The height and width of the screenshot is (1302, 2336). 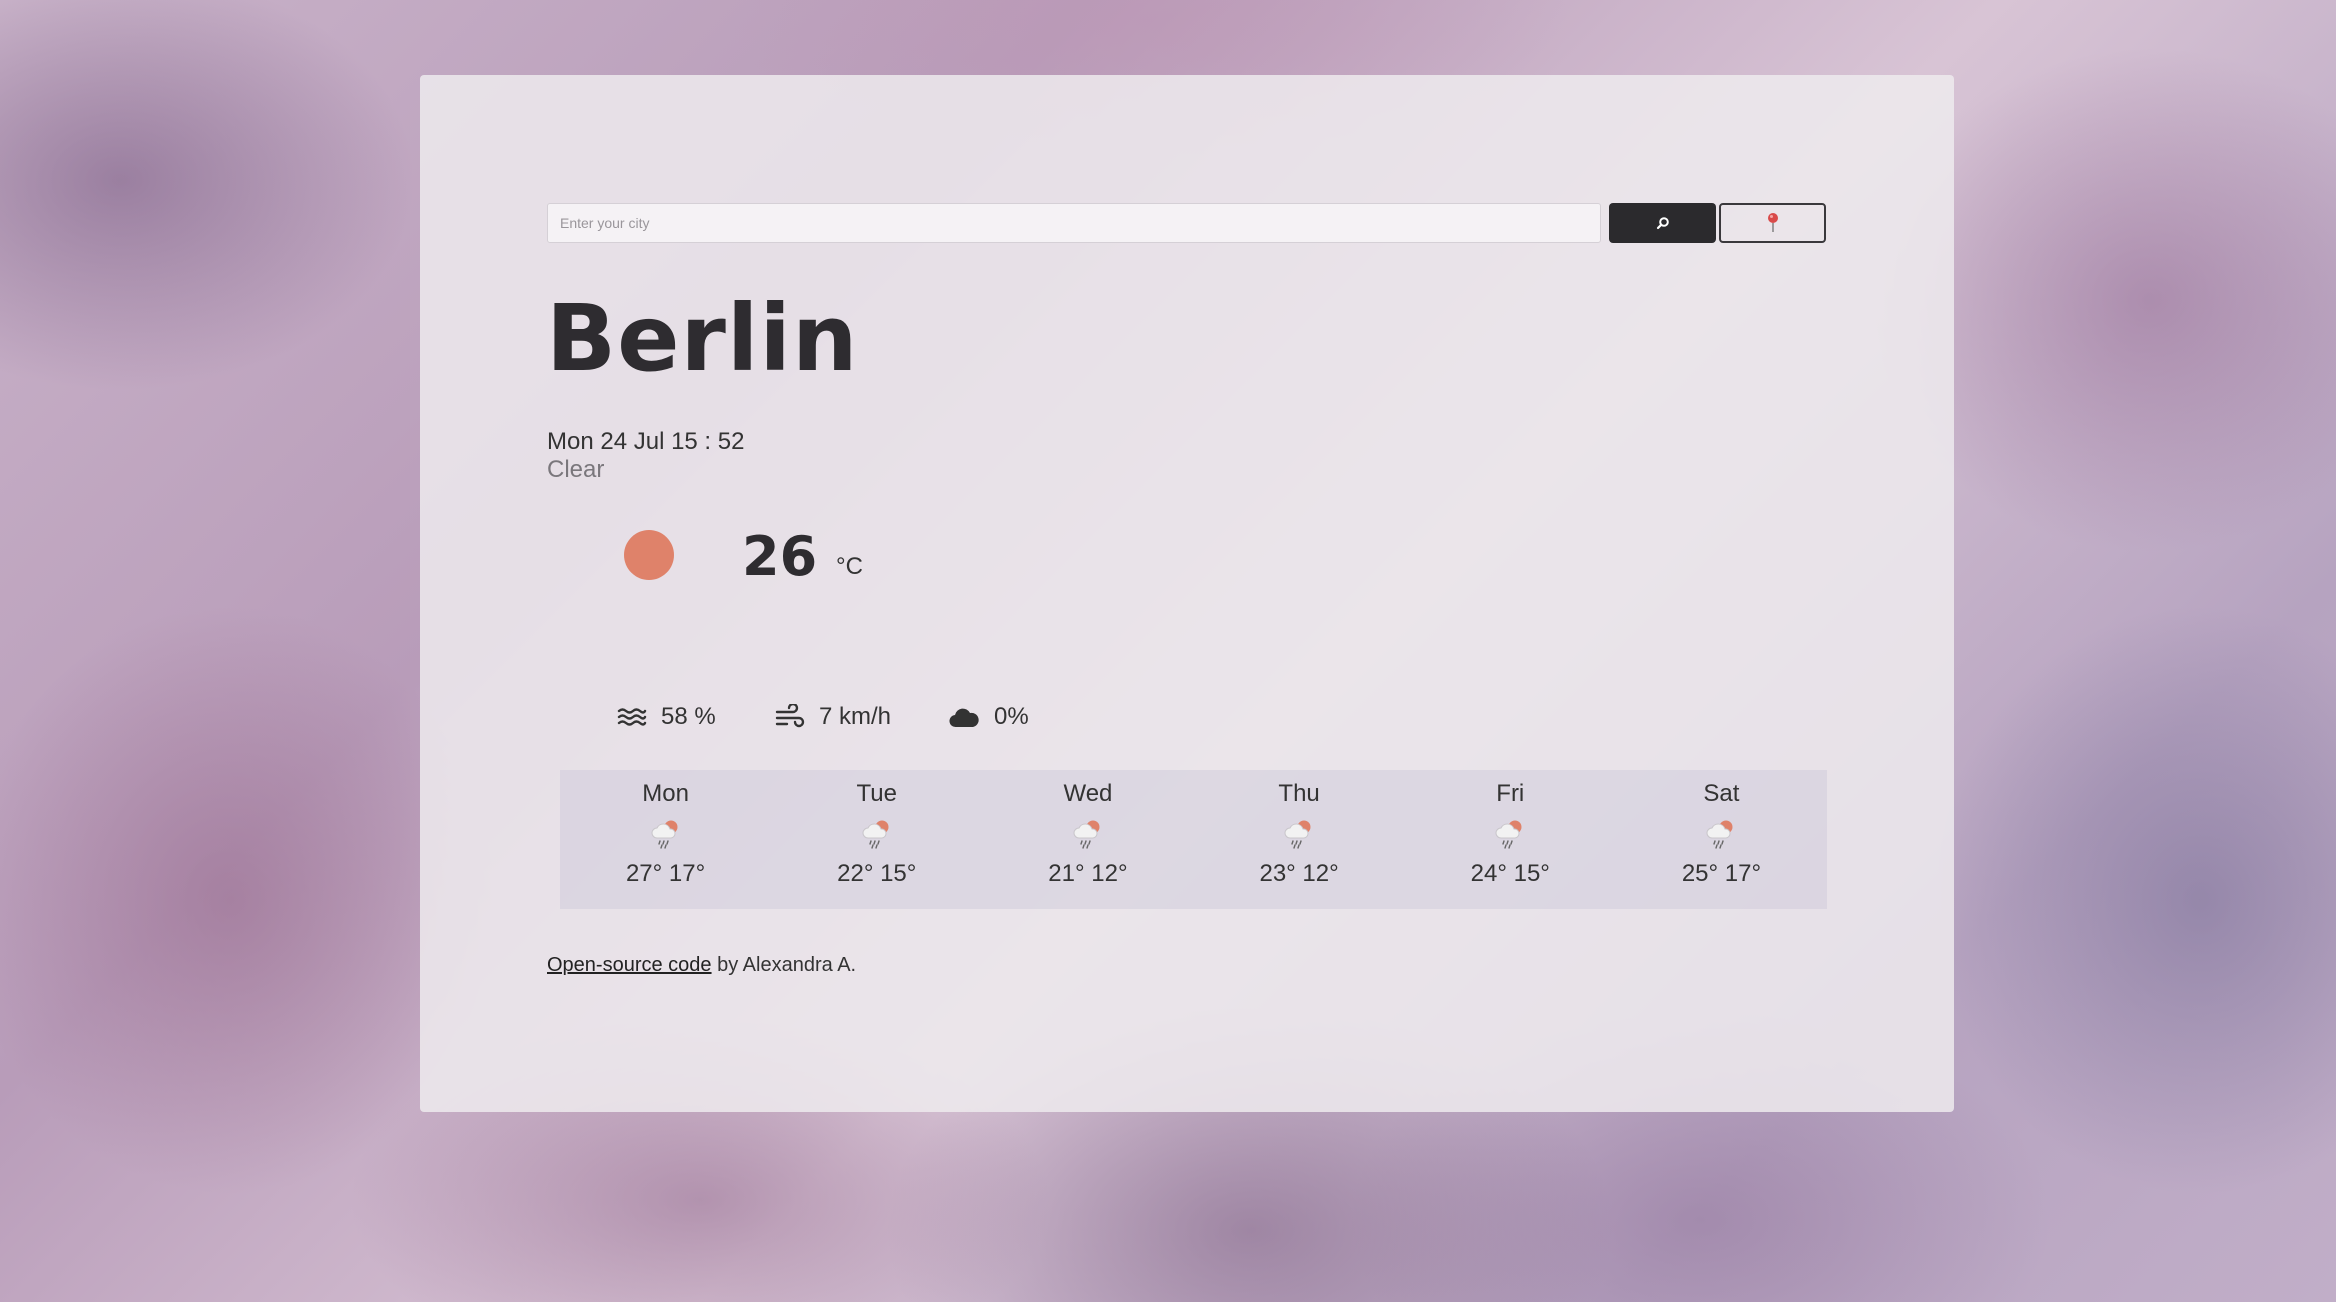 I want to click on forecast-day: Fri 24° 15°, so click(x=1510, y=839).